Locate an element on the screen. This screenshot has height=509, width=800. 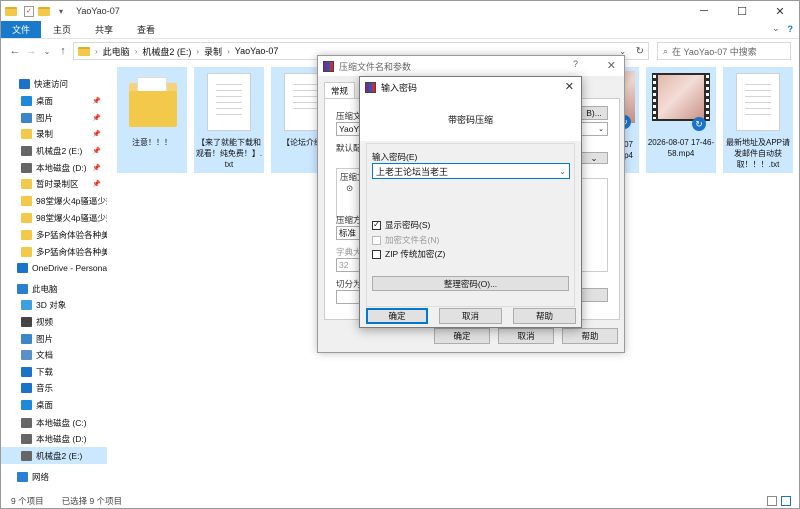
minimize-button: ─ is located at coordinates (704, 11).